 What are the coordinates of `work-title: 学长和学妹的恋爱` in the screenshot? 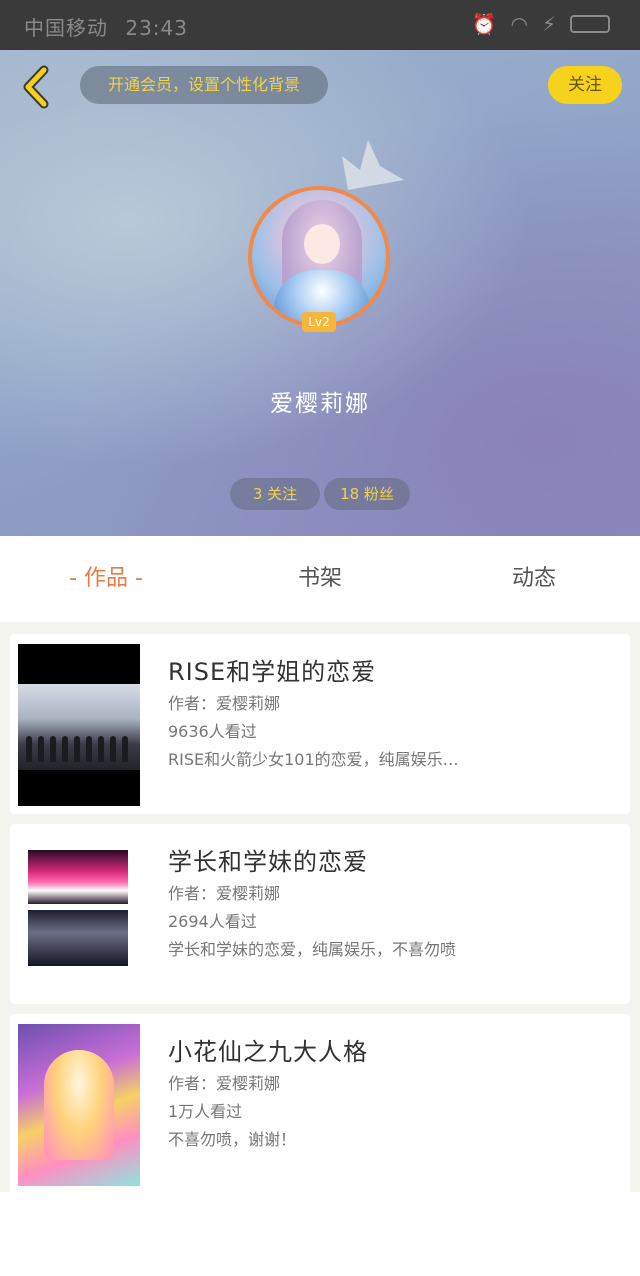 It's located at (268, 862).